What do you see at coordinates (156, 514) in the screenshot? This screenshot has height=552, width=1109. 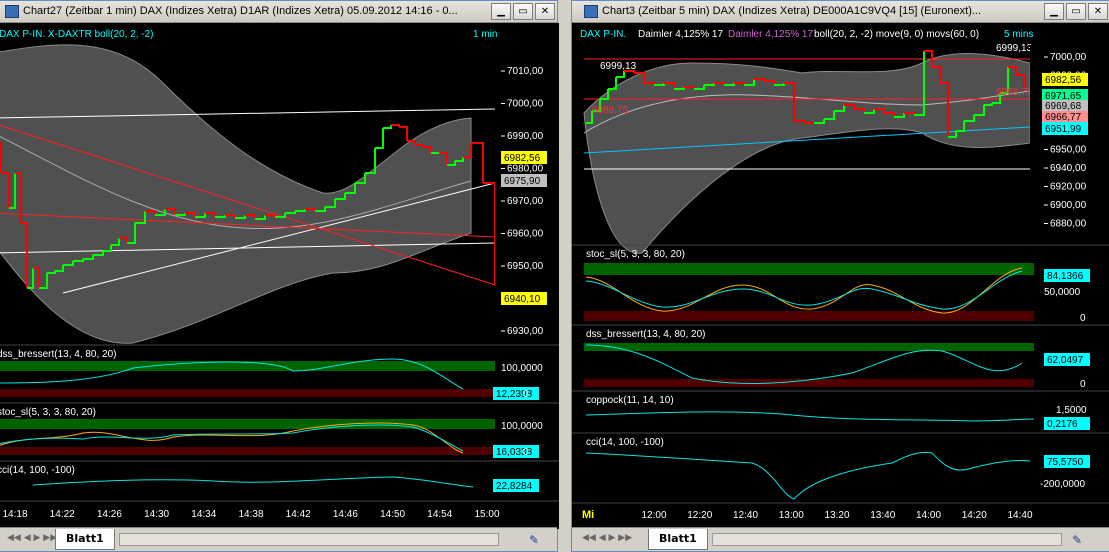 I see `time-axis-label: 14:30` at bounding box center [156, 514].